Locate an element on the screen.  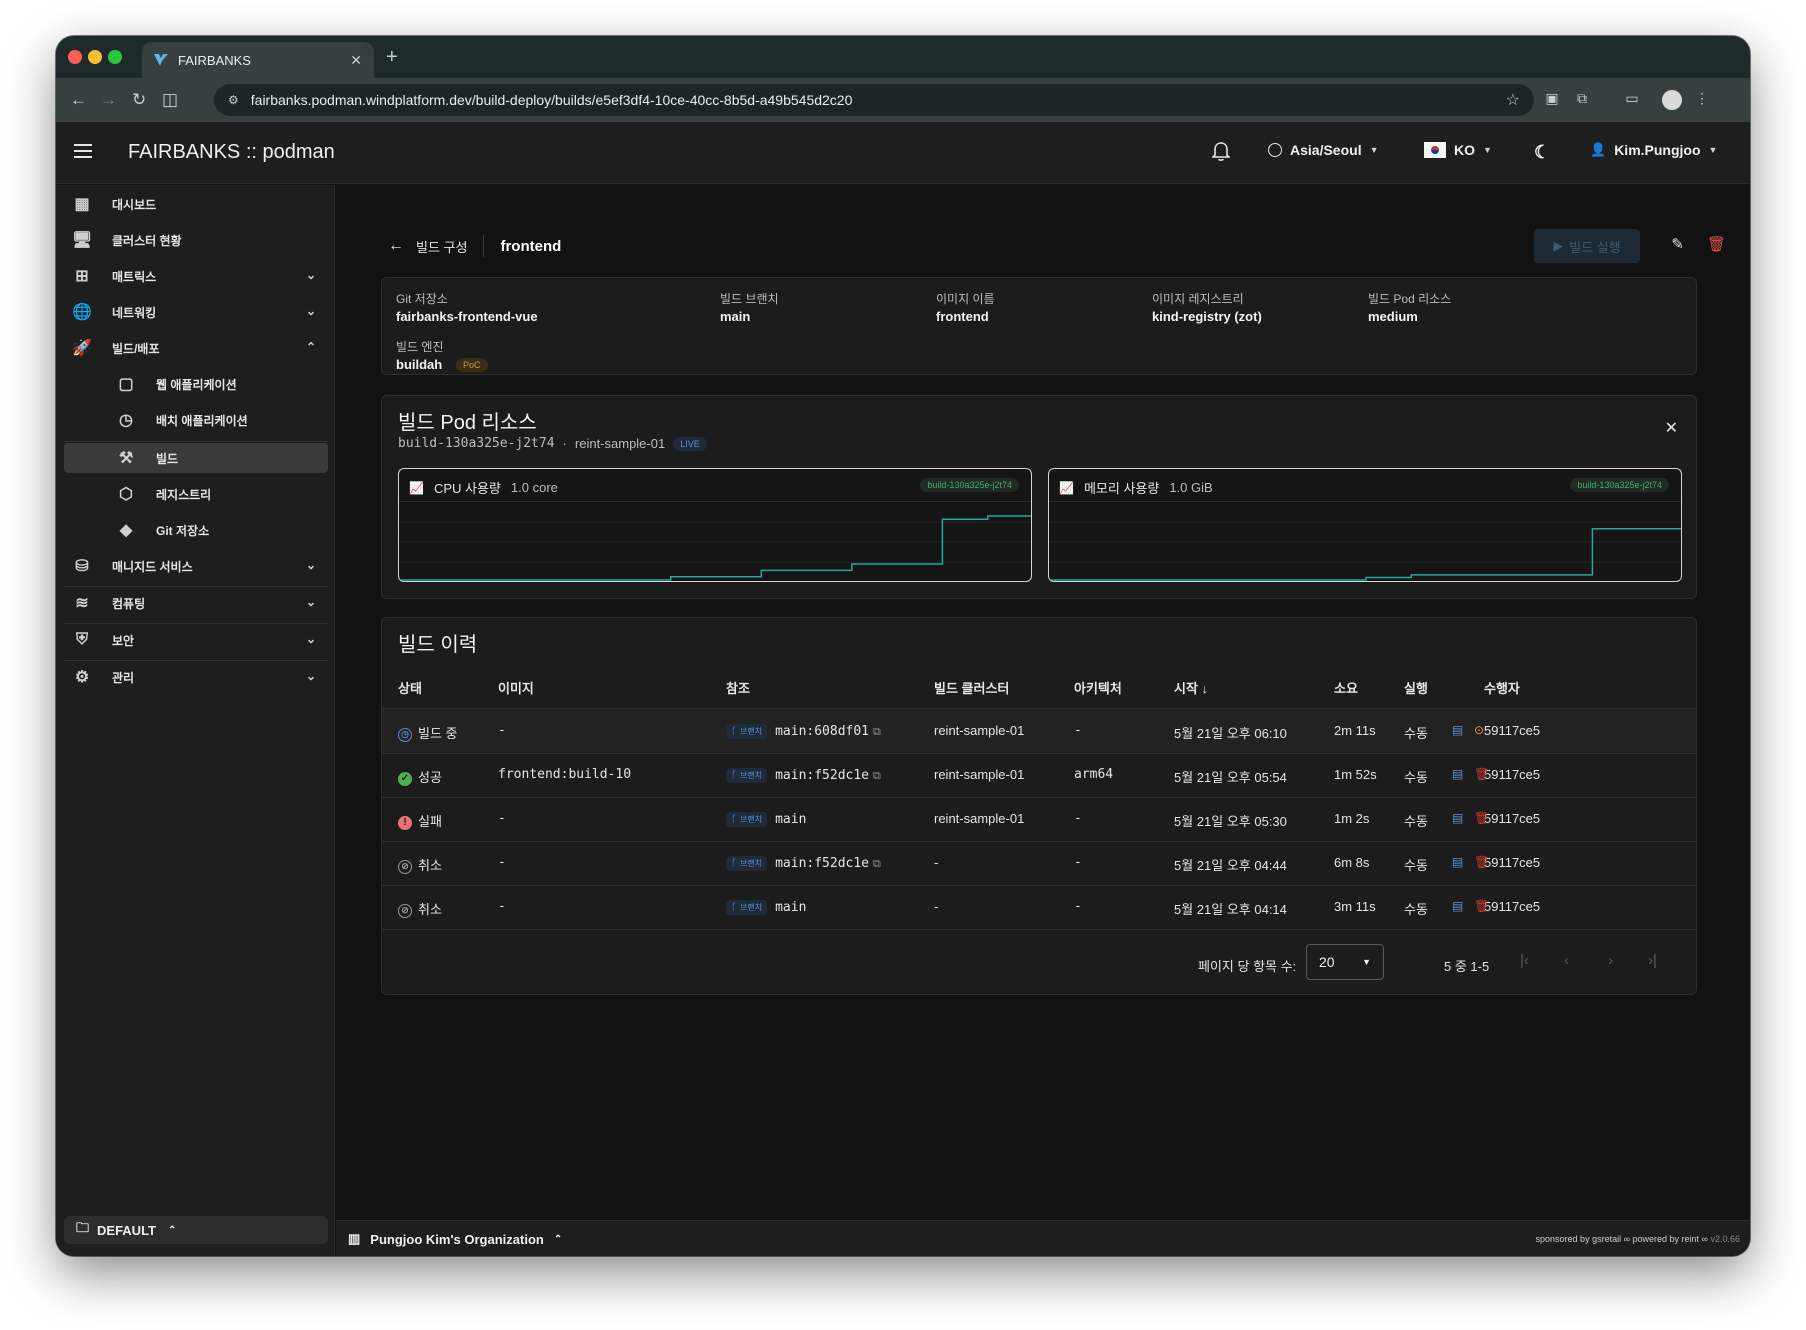
rocket-icon: 🚀 is located at coordinates (82, 348).